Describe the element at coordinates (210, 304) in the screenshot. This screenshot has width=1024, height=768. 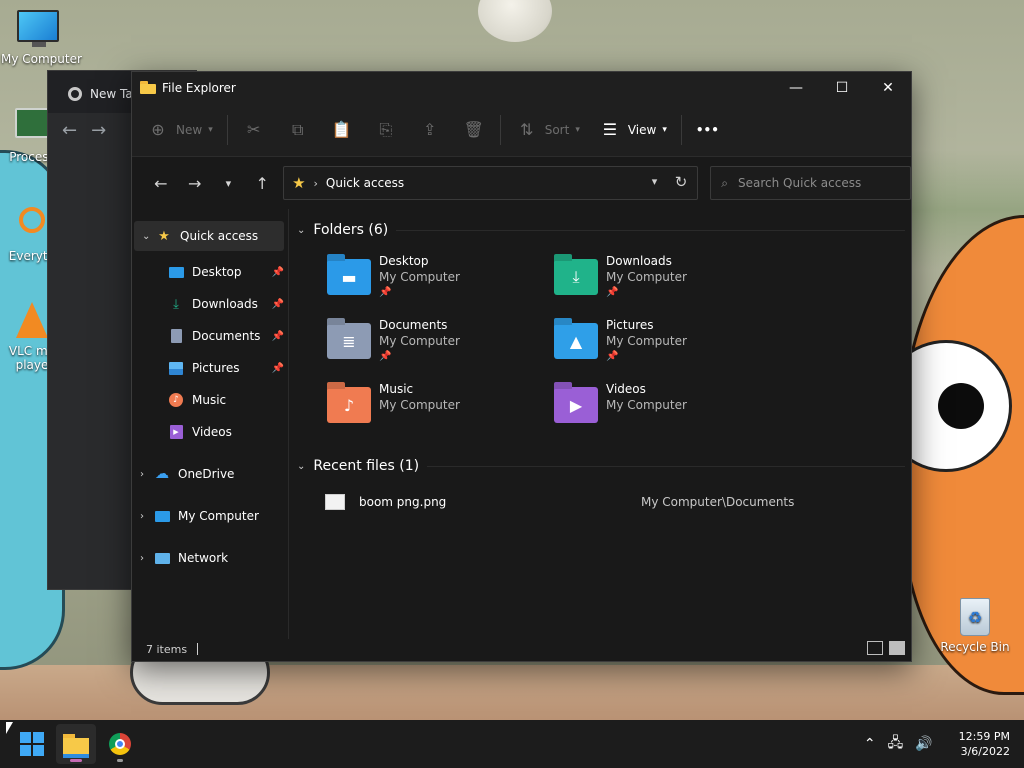
I see `nav-item-downloads: ⤓ Downloads 📌` at that location.